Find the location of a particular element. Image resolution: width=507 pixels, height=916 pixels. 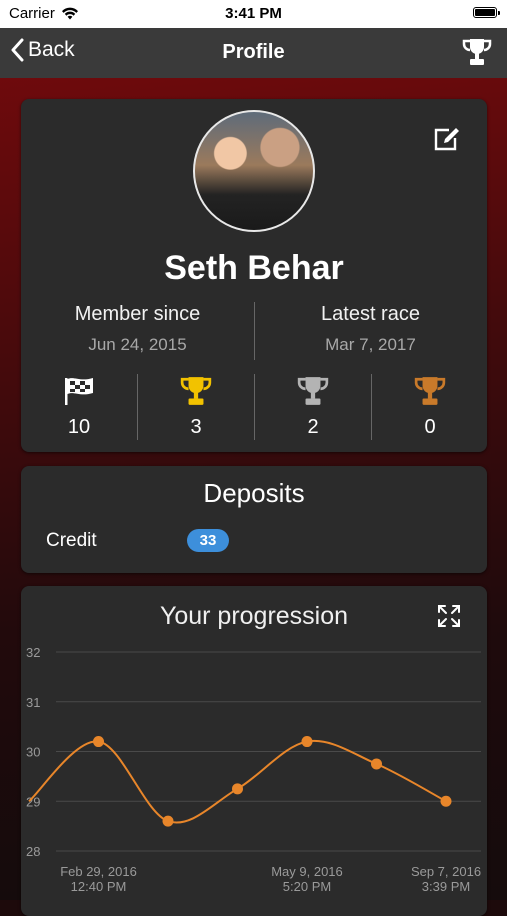

y-tick-label: 28 is located at coordinates (33, 851).